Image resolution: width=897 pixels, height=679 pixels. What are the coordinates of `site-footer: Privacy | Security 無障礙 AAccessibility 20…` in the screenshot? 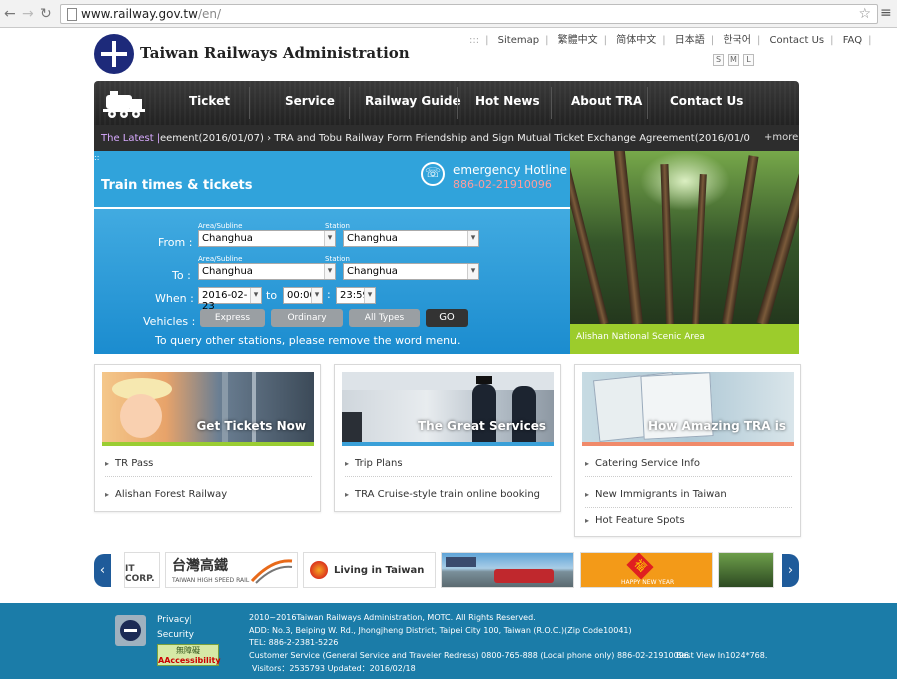 It's located at (448, 641).